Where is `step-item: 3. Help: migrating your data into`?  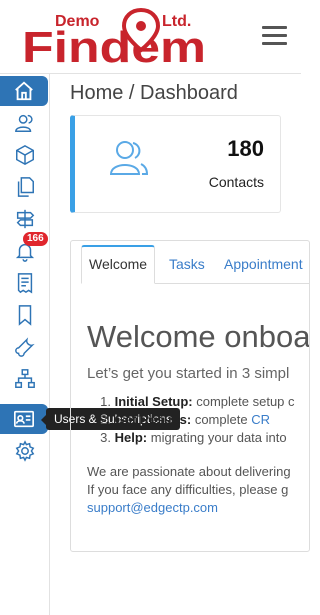 step-item: 3. Help: migrating your data into is located at coordinates (193, 437).